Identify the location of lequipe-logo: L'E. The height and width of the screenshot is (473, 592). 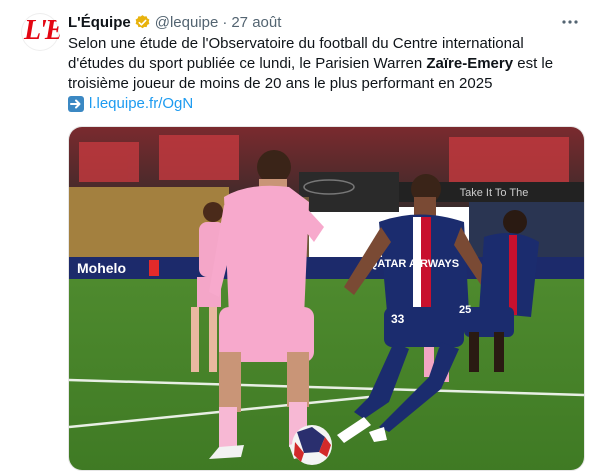
(42, 30).